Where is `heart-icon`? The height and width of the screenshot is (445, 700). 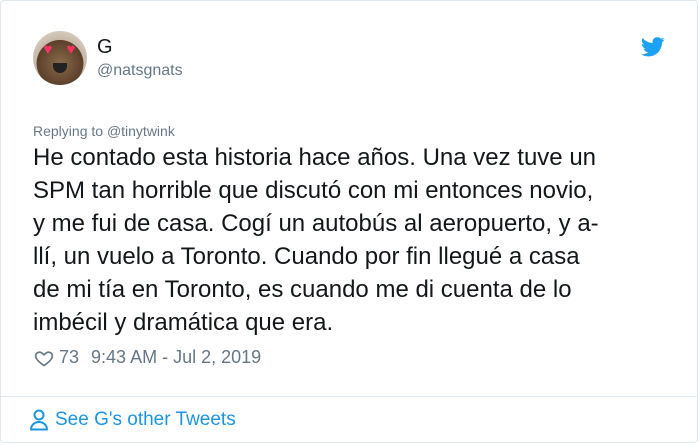
heart-icon is located at coordinates (44, 358).